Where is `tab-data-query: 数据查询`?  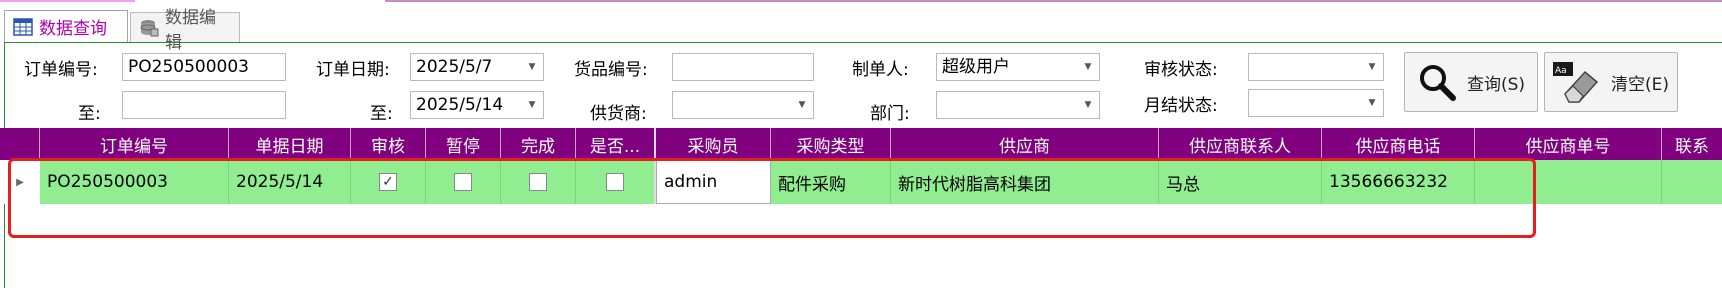 tab-data-query: 数据查询 is located at coordinates (66, 26).